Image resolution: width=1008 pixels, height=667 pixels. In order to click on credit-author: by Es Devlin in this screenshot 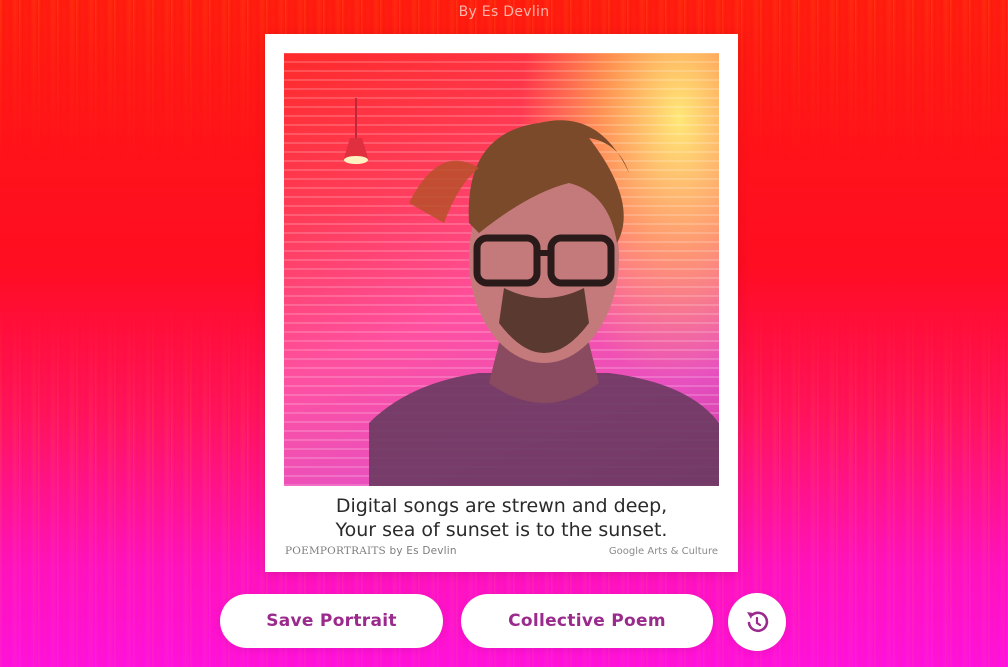, I will do `click(423, 551)`.